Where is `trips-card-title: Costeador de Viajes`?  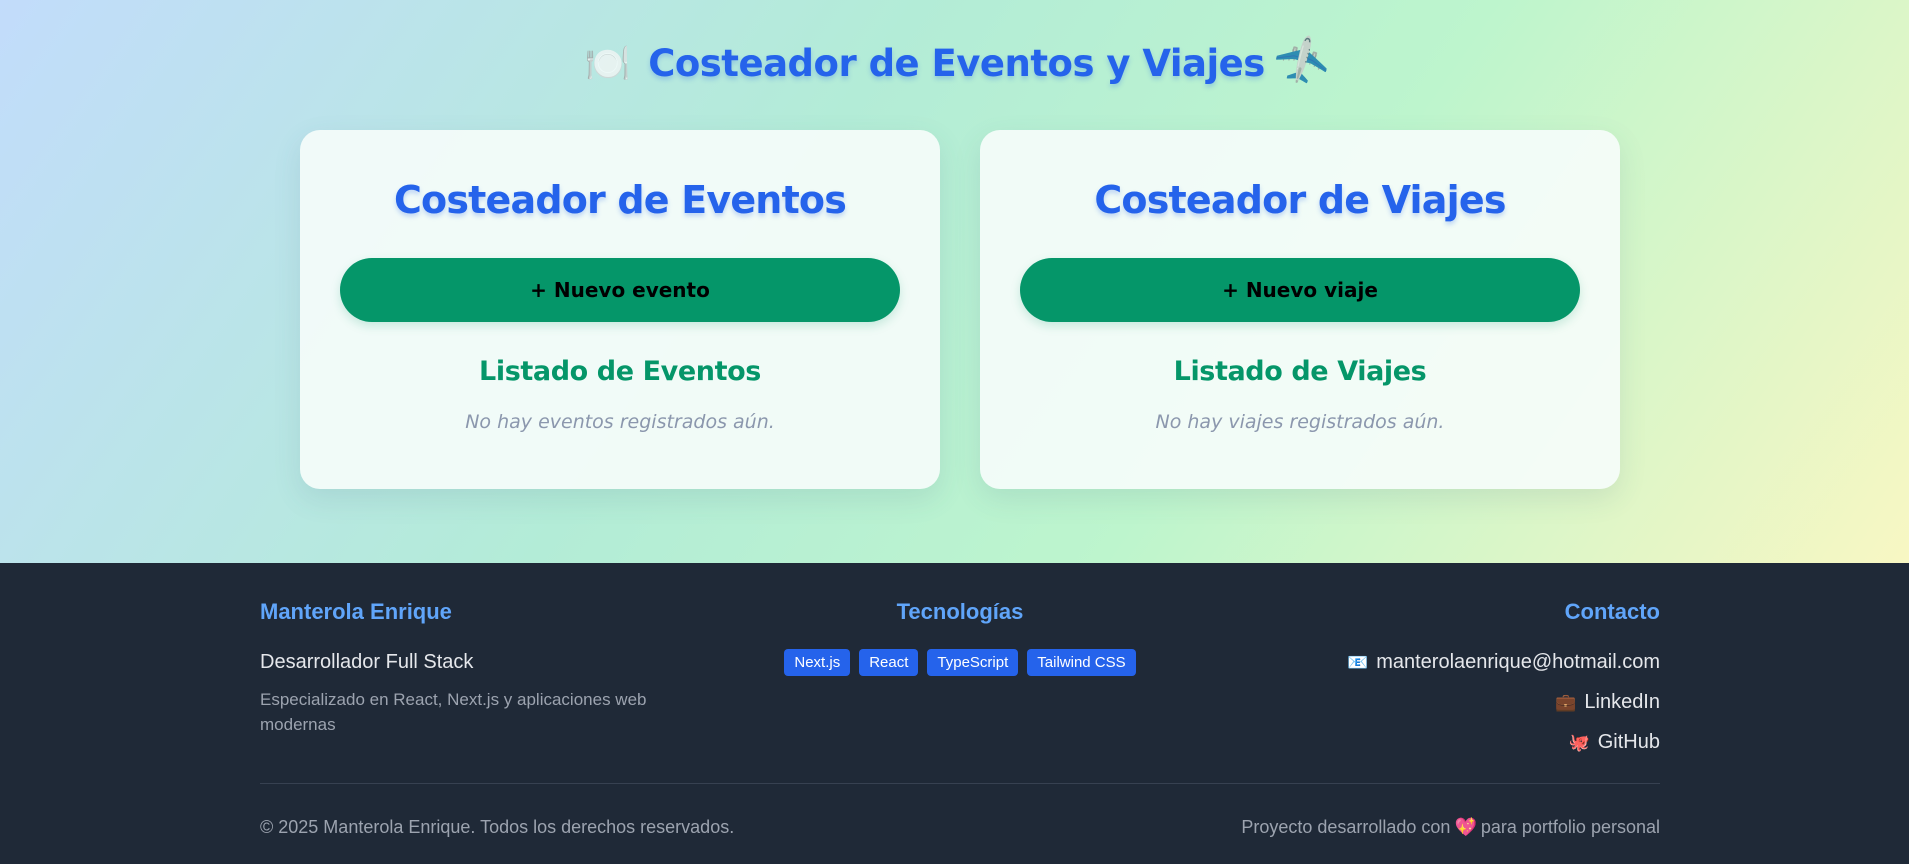 trips-card-title: Costeador de Viajes is located at coordinates (1300, 200).